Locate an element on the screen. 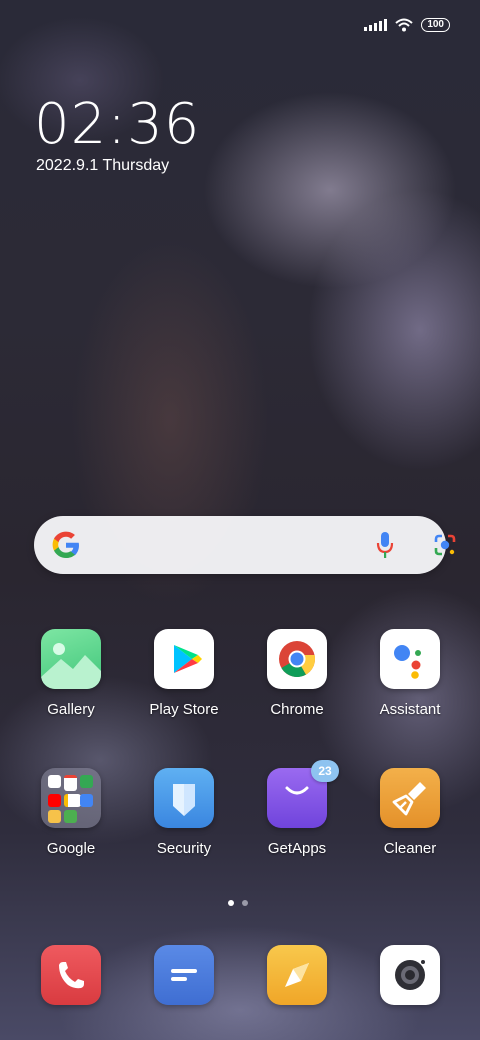 Image resolution: width=480 pixels, height=1040 pixels. security-shield-icon is located at coordinates (184, 798).